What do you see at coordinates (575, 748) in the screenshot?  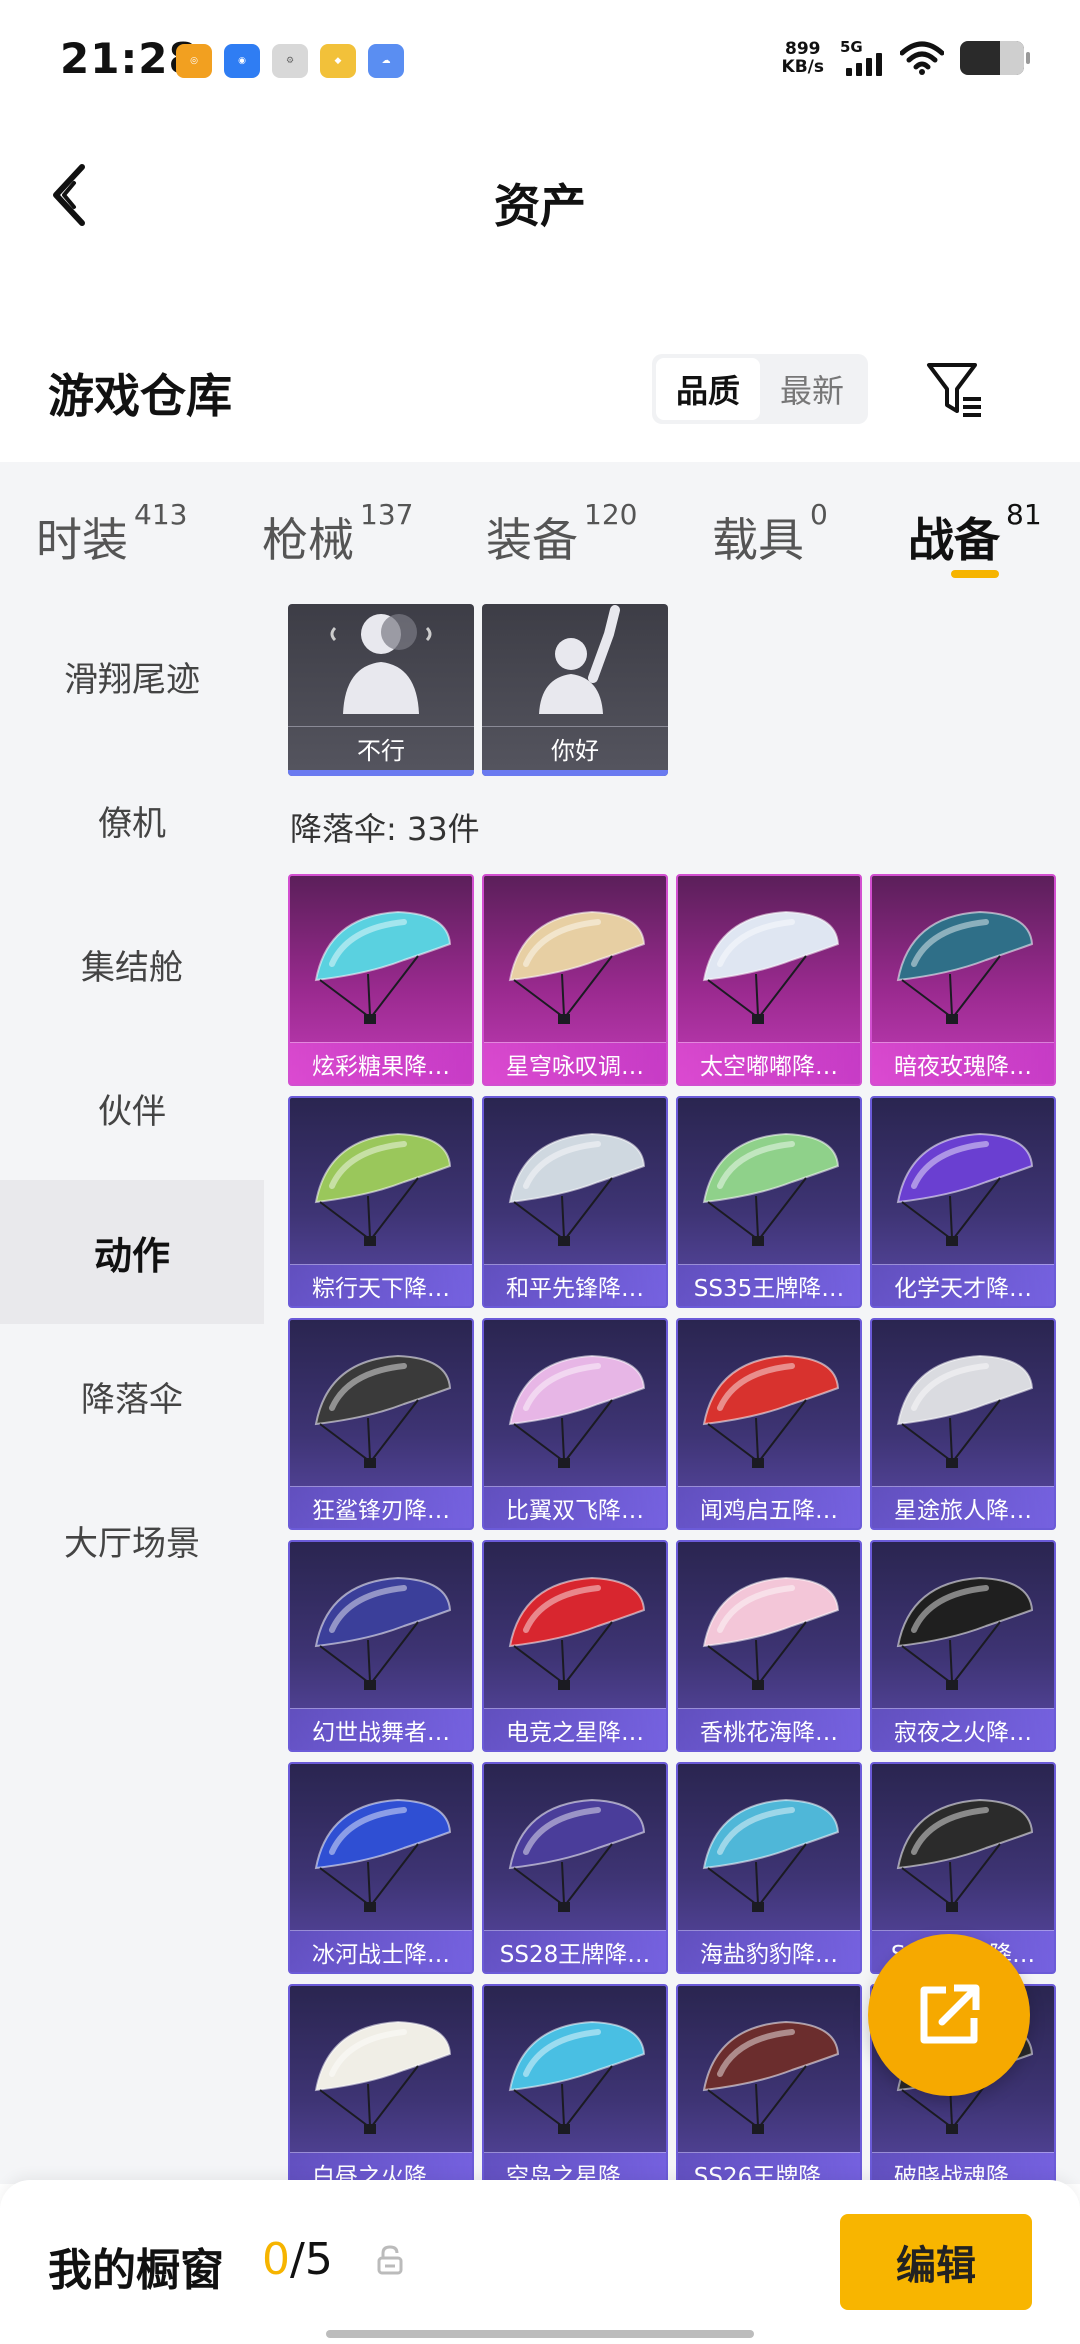 I see `emote-label: 你好` at bounding box center [575, 748].